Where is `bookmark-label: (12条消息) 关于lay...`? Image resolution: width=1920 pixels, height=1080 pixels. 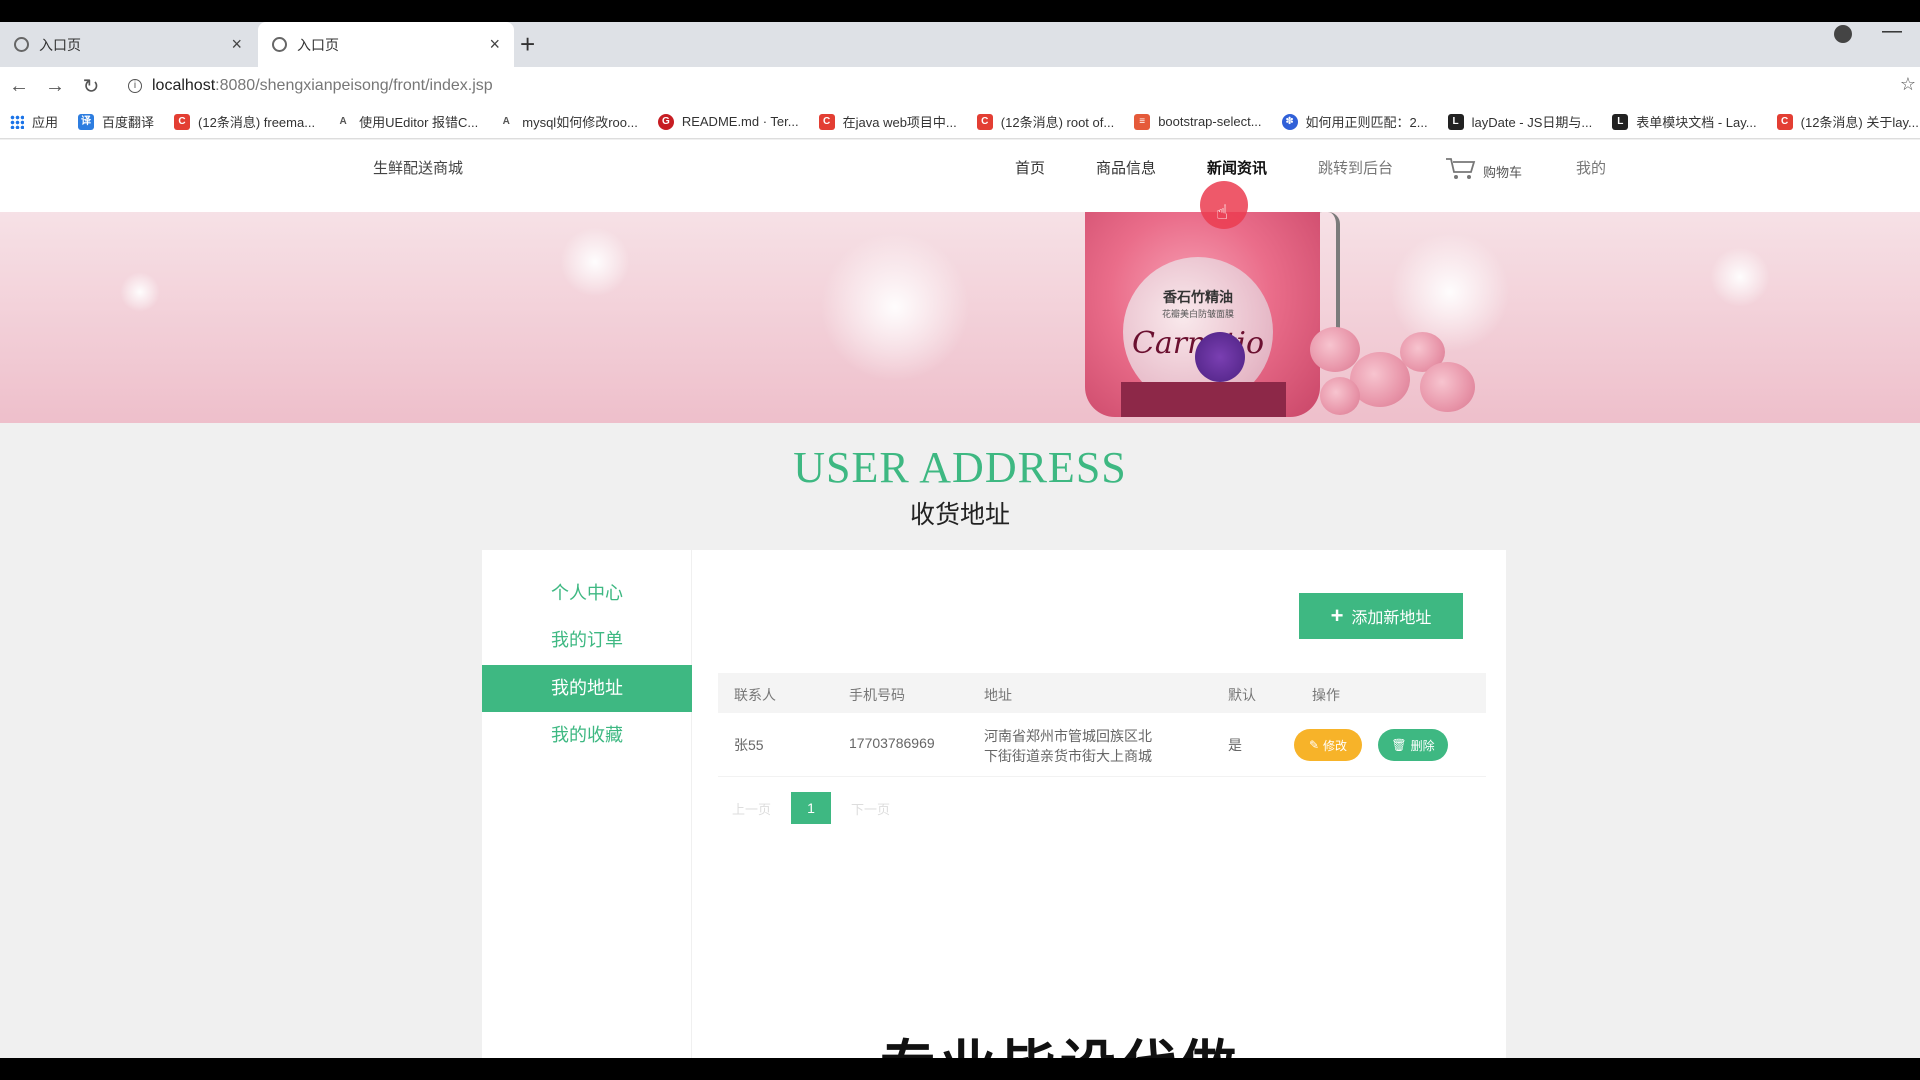
bookmark-label: (12条消息) 关于lay... is located at coordinates (1859, 122).